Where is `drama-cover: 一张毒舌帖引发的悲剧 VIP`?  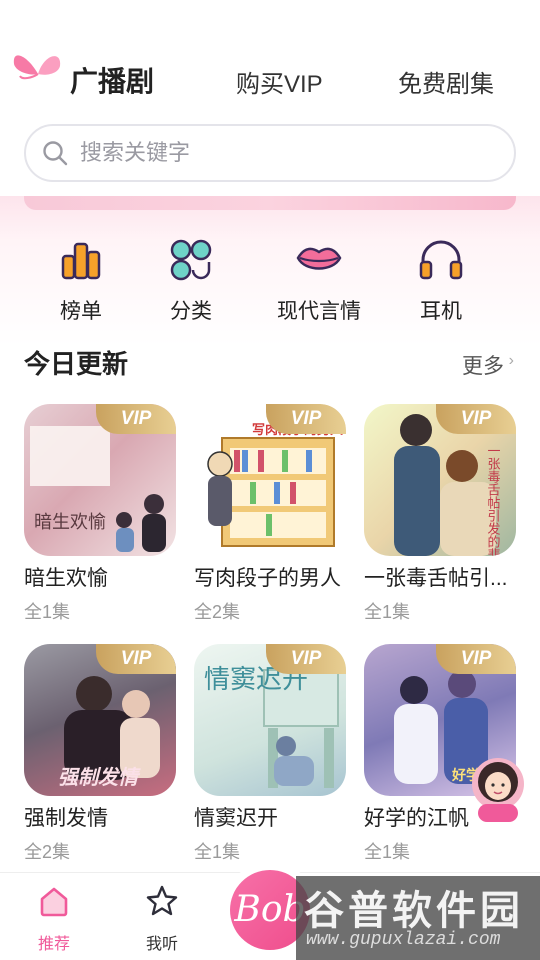 drama-cover: 一张毒舌帖引发的悲剧 VIP is located at coordinates (440, 480).